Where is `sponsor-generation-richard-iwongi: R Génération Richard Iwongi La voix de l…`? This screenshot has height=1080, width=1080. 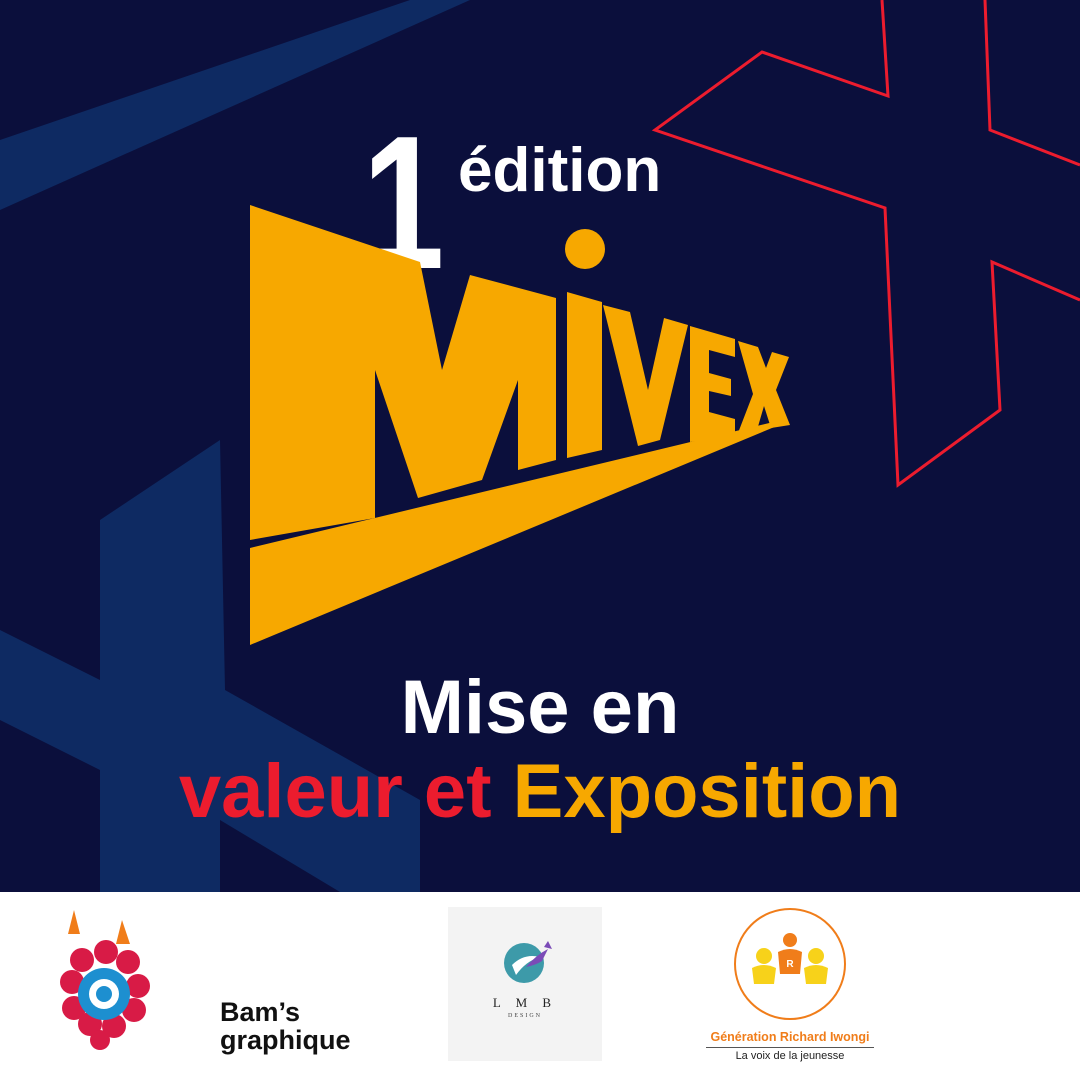
sponsor-generation-richard-iwongi: R Génération Richard Iwongi La voix de l… is located at coordinates (790, 987).